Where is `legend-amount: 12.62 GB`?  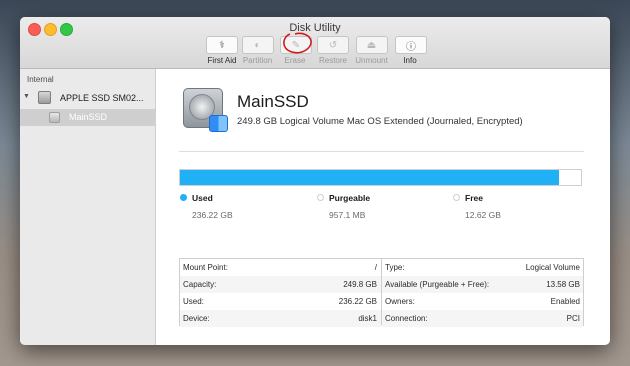
legend-amount: 12.62 GB is located at coordinates (483, 215).